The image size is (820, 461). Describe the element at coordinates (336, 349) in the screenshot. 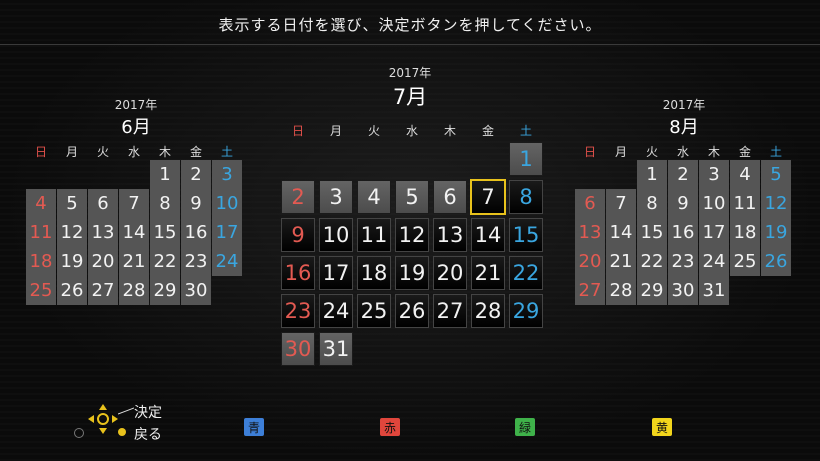

I see `day-cell-current-31: 31` at that location.